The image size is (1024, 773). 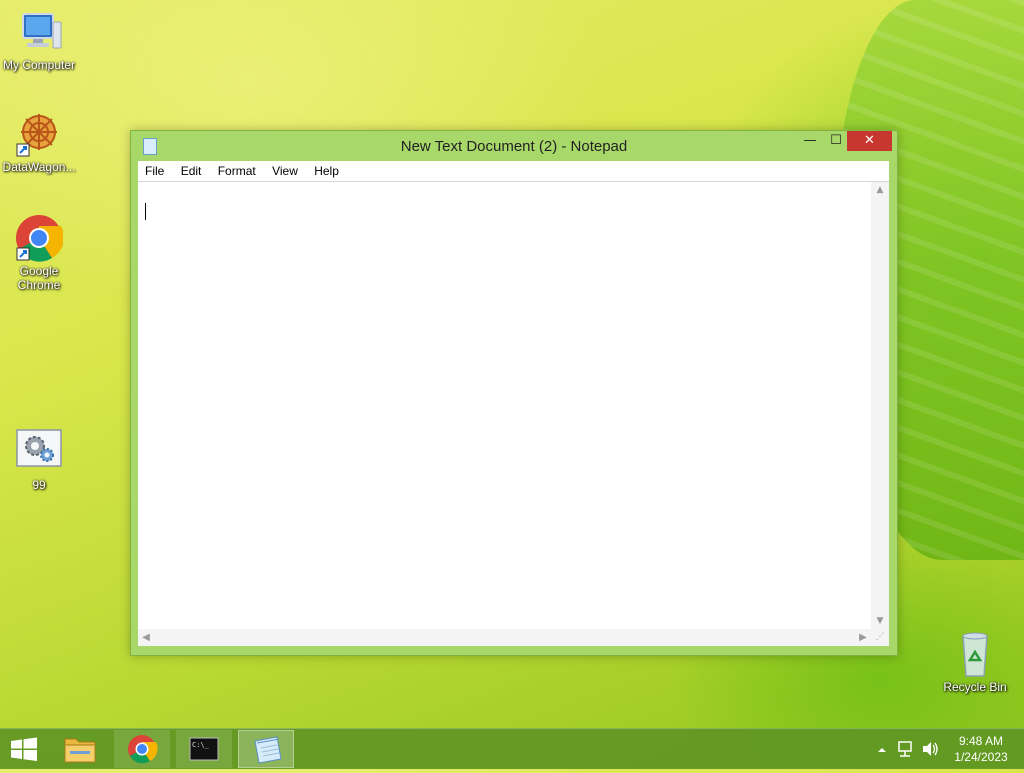 What do you see at coordinates (975, 687) in the screenshot?
I see `desktop-icon-label: Recycle Bin` at bounding box center [975, 687].